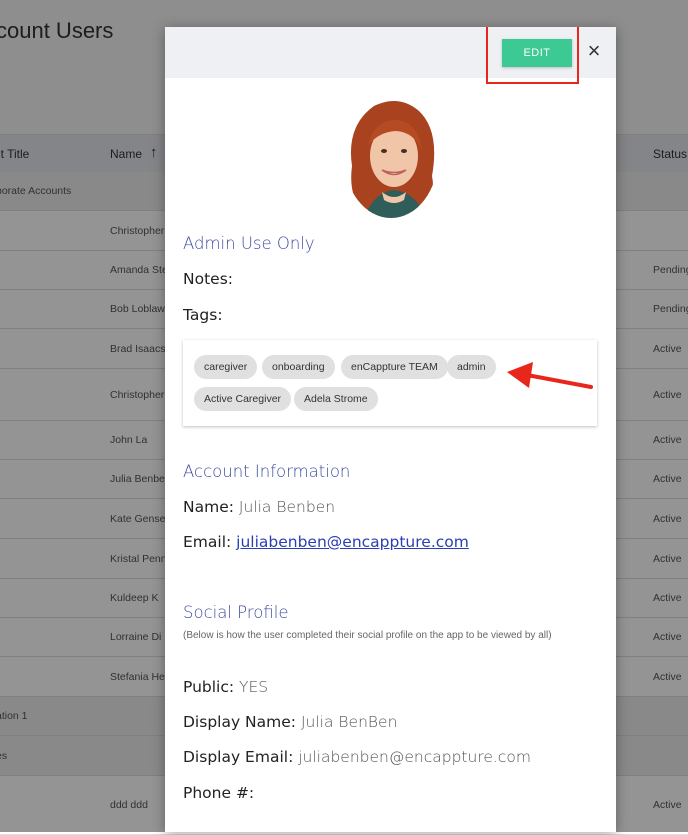  What do you see at coordinates (336, 399) in the screenshot?
I see `tag-chip: Adela Strome` at bounding box center [336, 399].